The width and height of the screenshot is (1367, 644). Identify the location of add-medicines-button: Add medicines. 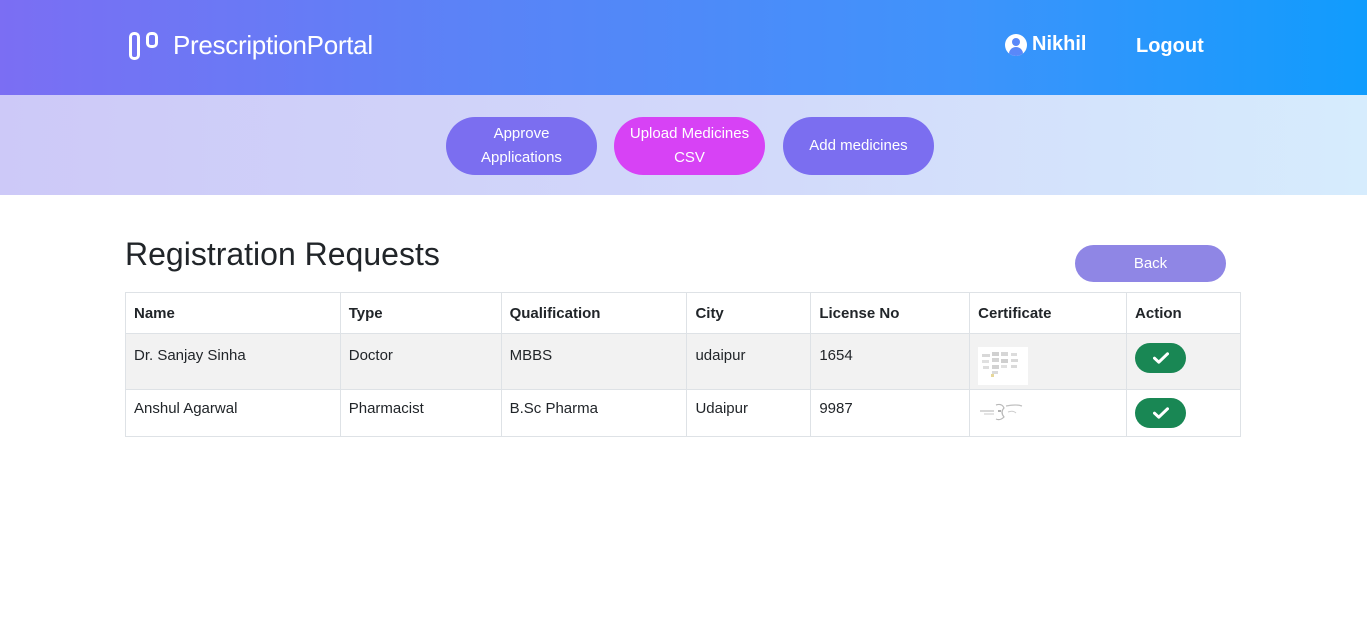
(858, 146).